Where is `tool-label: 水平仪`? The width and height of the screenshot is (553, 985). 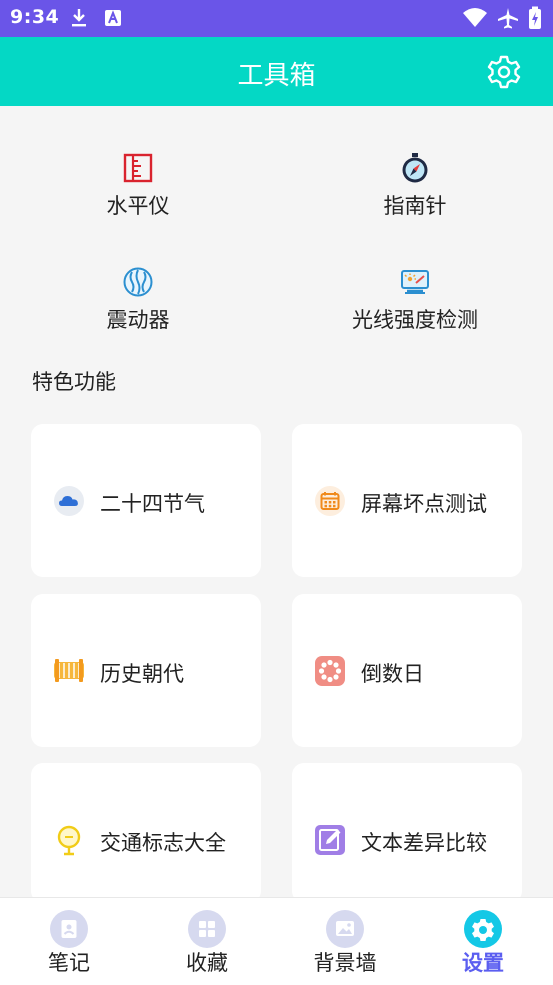 tool-label: 水平仪 is located at coordinates (138, 206).